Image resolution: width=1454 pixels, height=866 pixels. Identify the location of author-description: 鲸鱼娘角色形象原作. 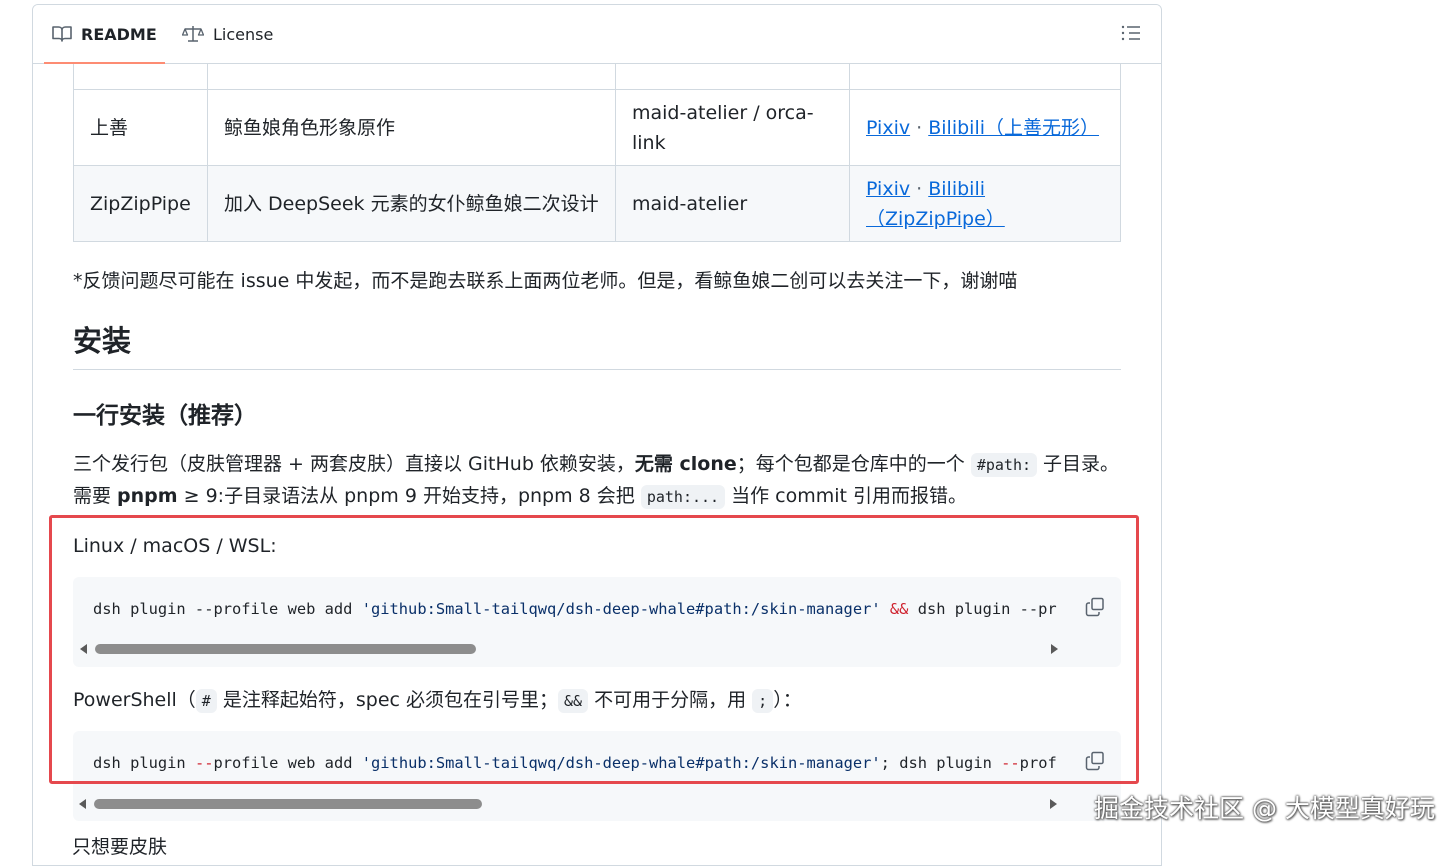
(411, 127).